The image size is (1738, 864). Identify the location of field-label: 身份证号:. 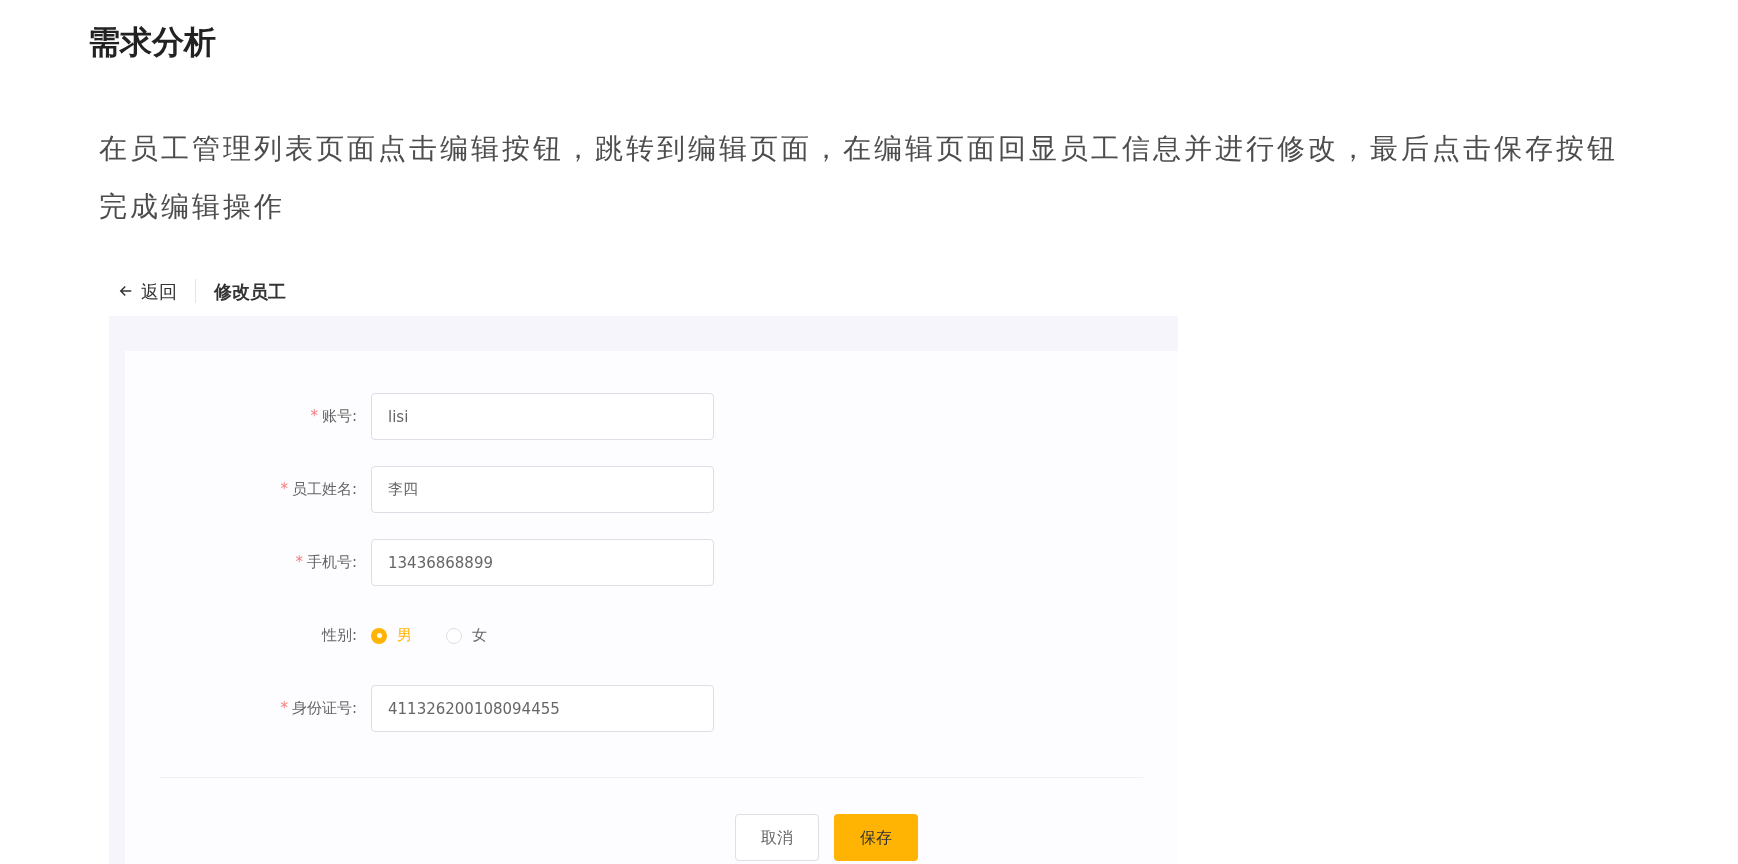
(324, 709).